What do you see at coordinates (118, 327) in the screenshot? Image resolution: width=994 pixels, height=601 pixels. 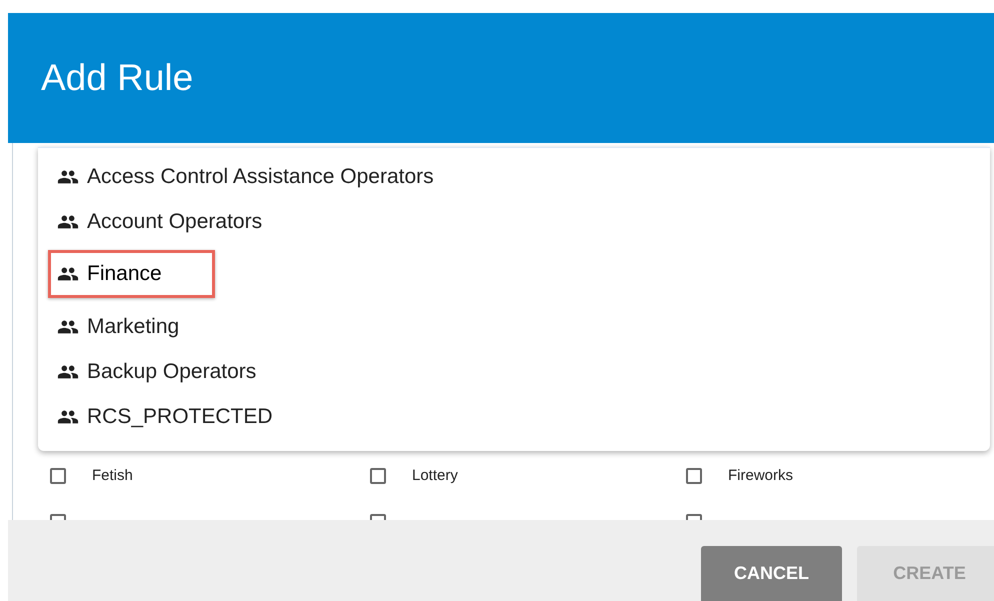 I see `group-option: Marketing` at bounding box center [118, 327].